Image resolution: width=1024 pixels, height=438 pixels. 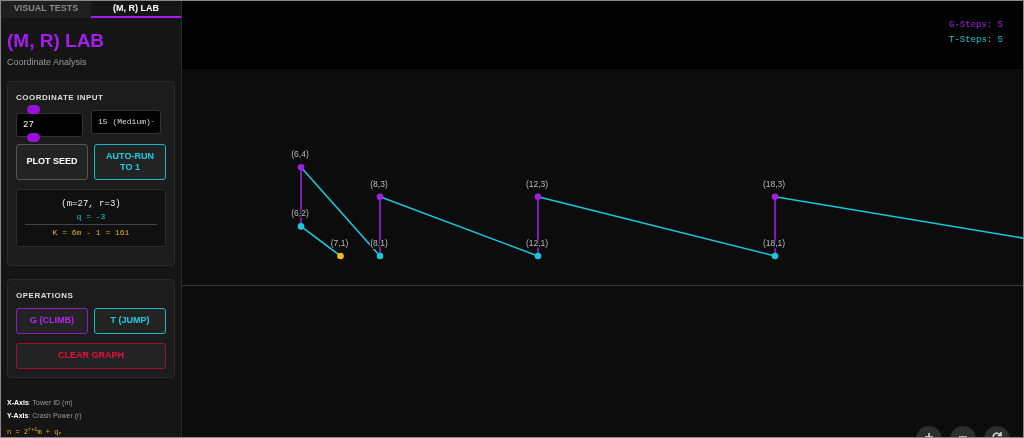 What do you see at coordinates (47, 62) in the screenshot?
I see `panel-subtitle: Coordinate Analysis` at bounding box center [47, 62].